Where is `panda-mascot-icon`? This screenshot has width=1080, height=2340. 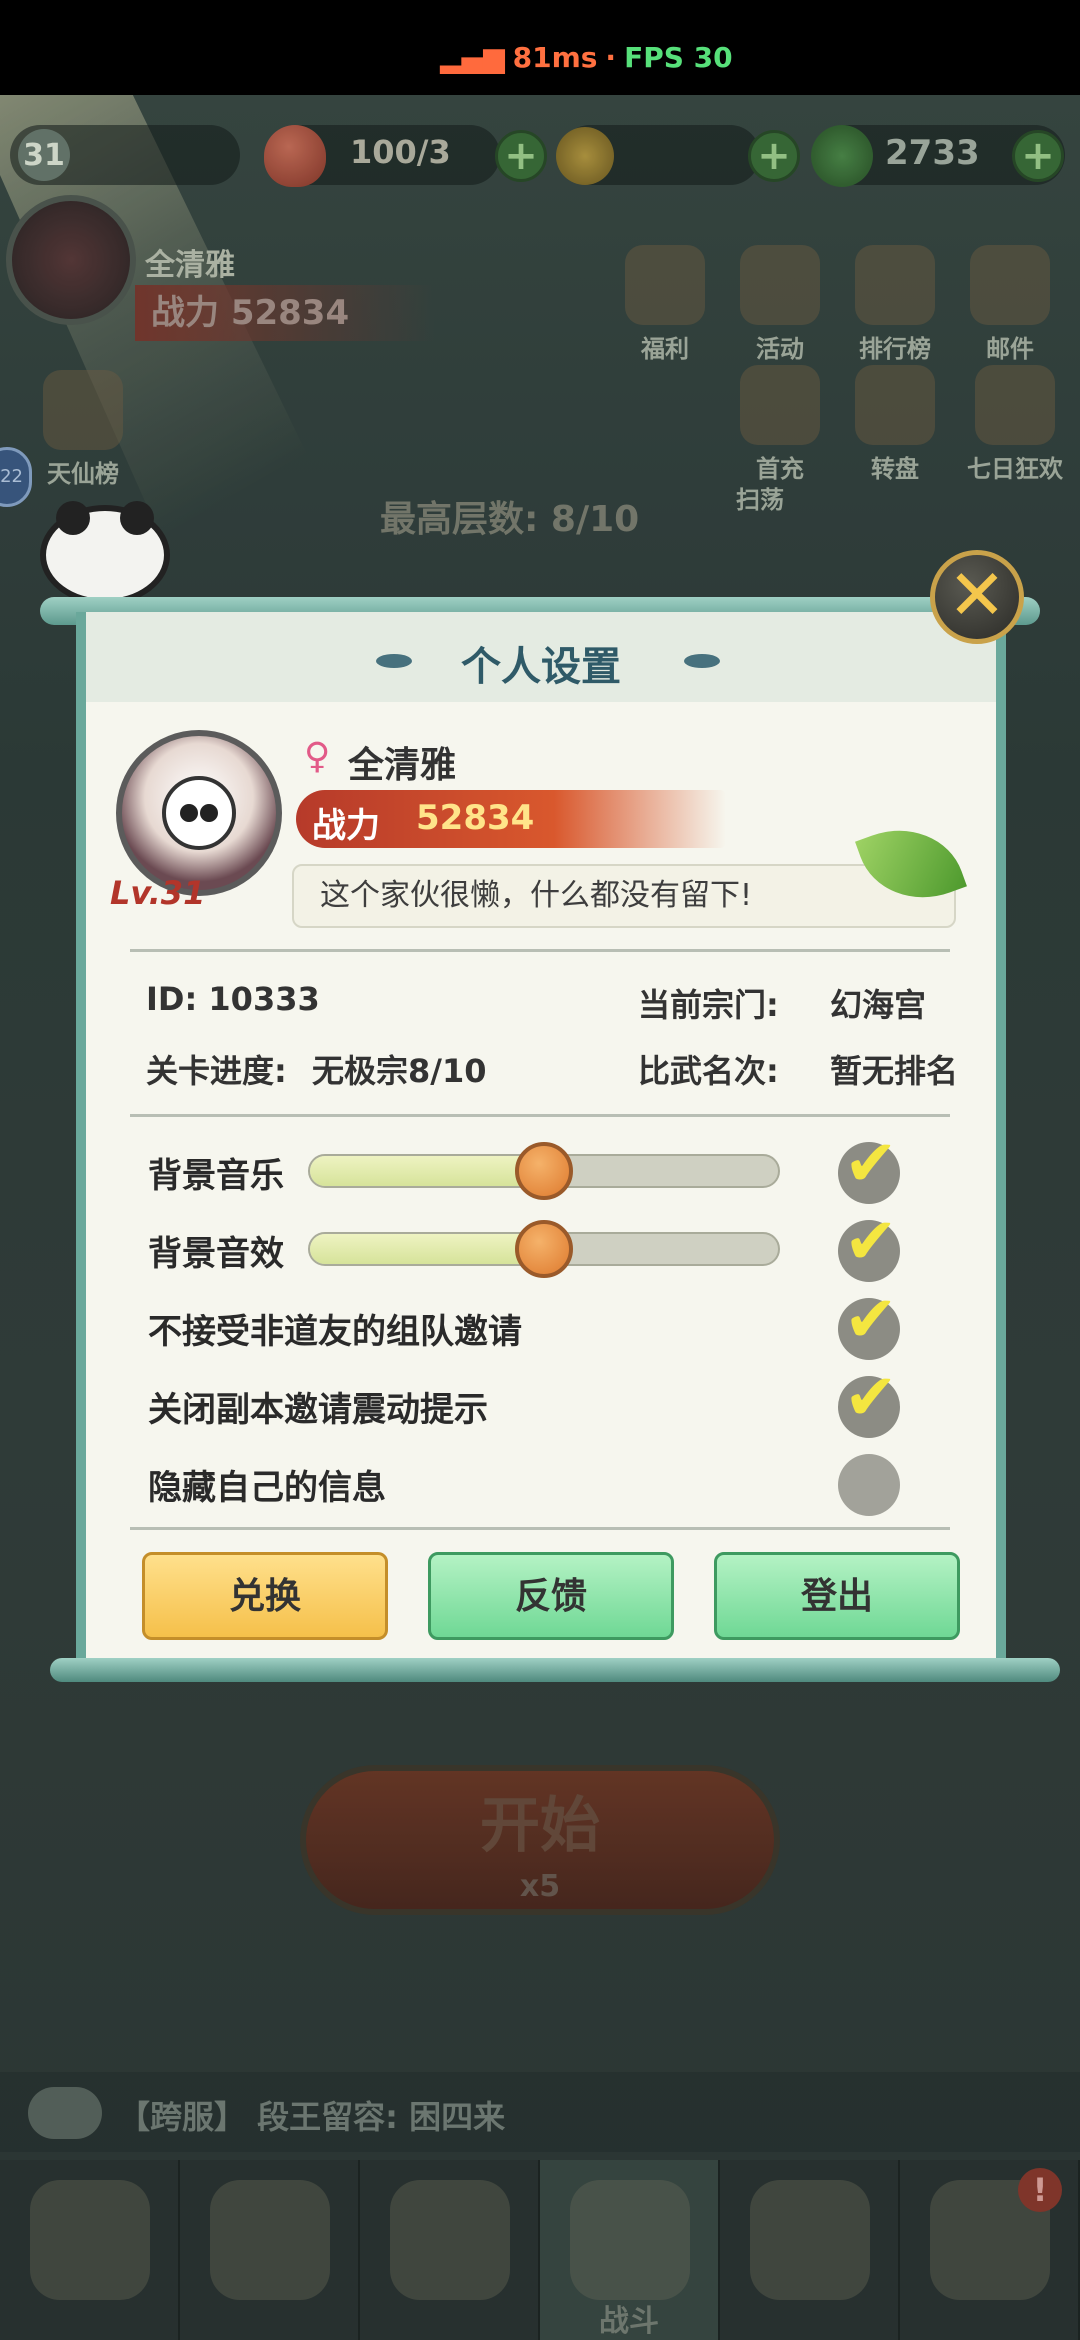 panda-mascot-icon is located at coordinates (105, 553).